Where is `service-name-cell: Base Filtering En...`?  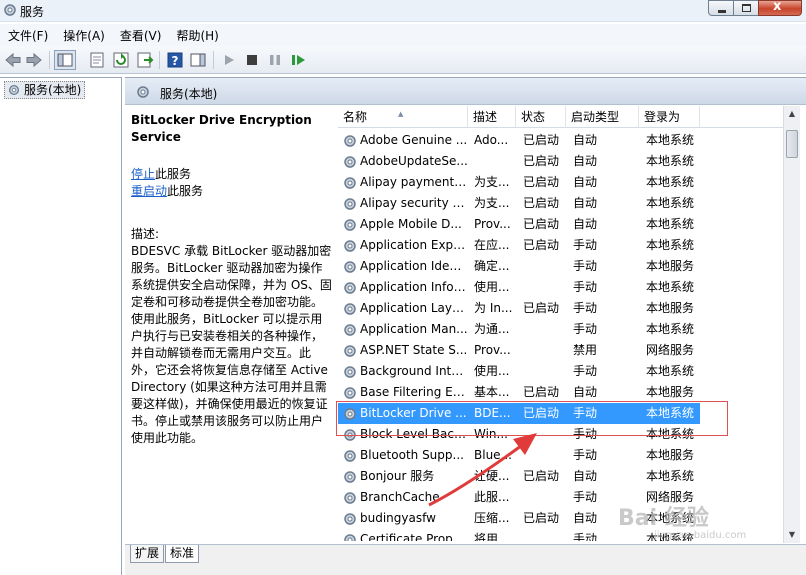
service-name-cell: Base Filtering En... is located at coordinates (414, 392).